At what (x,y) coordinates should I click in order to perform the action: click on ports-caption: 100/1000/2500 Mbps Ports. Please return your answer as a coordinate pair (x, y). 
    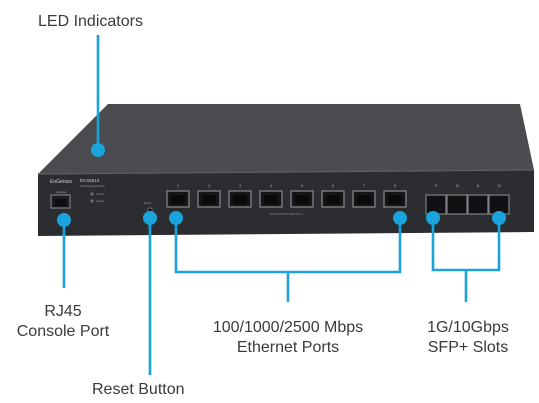
    Looking at the image, I should click on (286, 214).